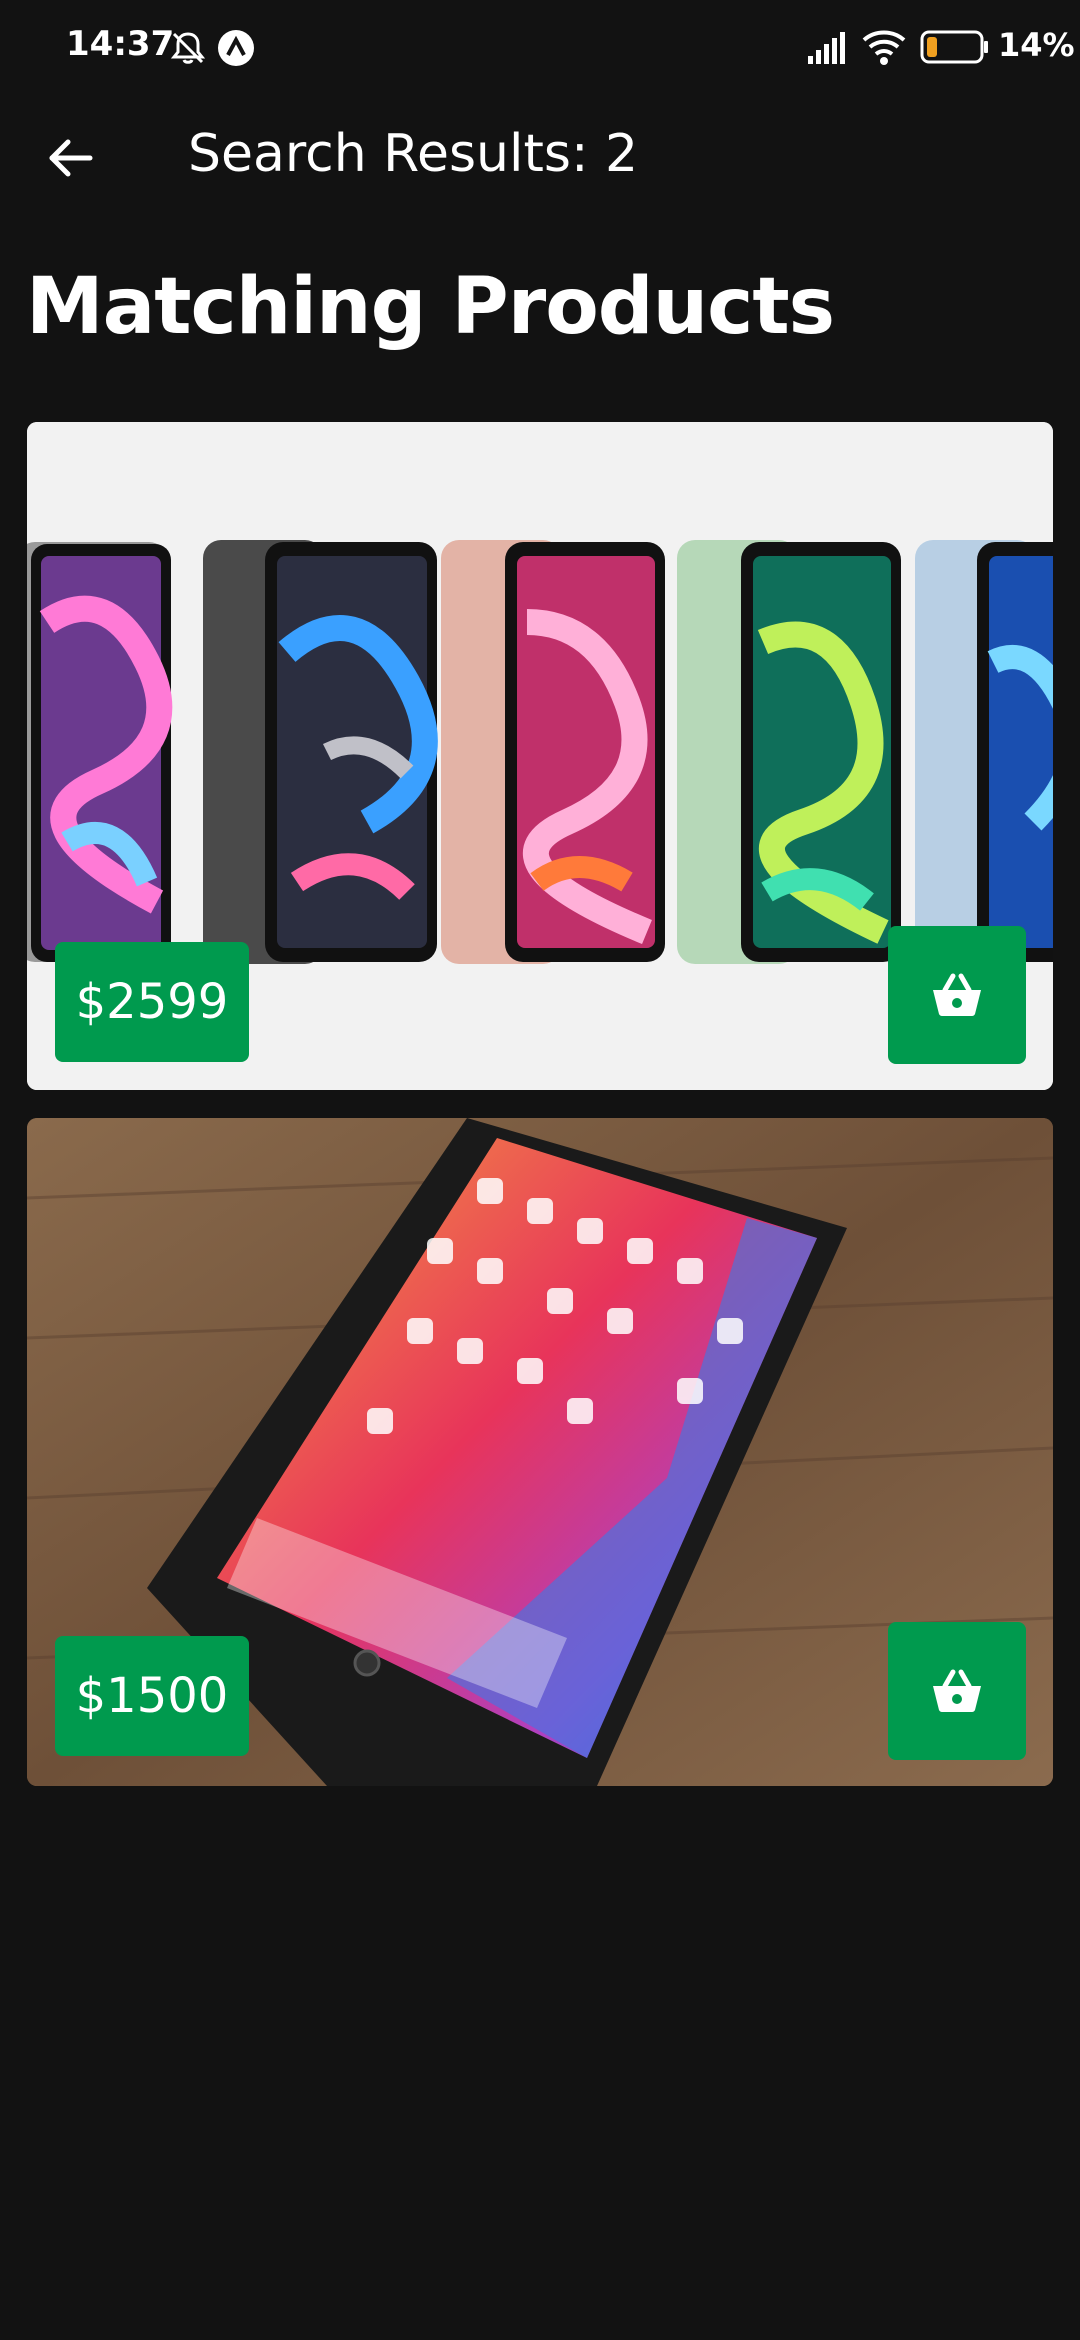  I want to click on section-title: Matching Products, so click(430, 307).